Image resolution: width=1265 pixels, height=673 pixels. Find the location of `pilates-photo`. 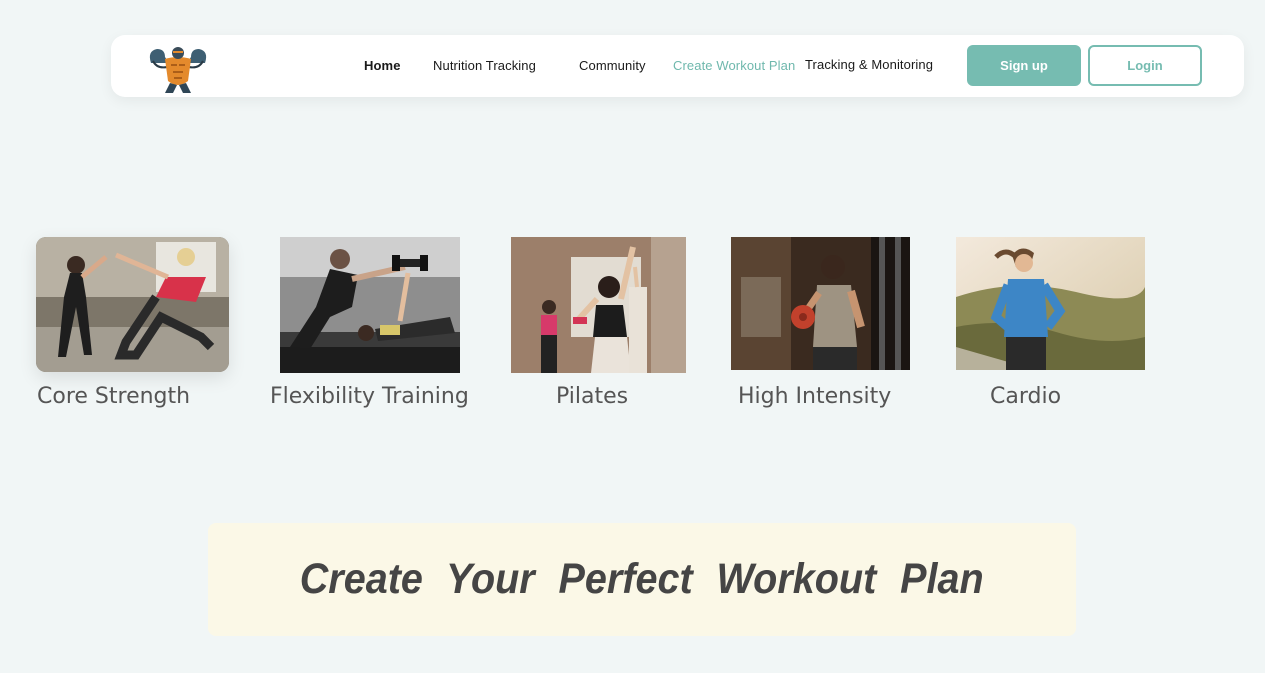

pilates-photo is located at coordinates (598, 305).